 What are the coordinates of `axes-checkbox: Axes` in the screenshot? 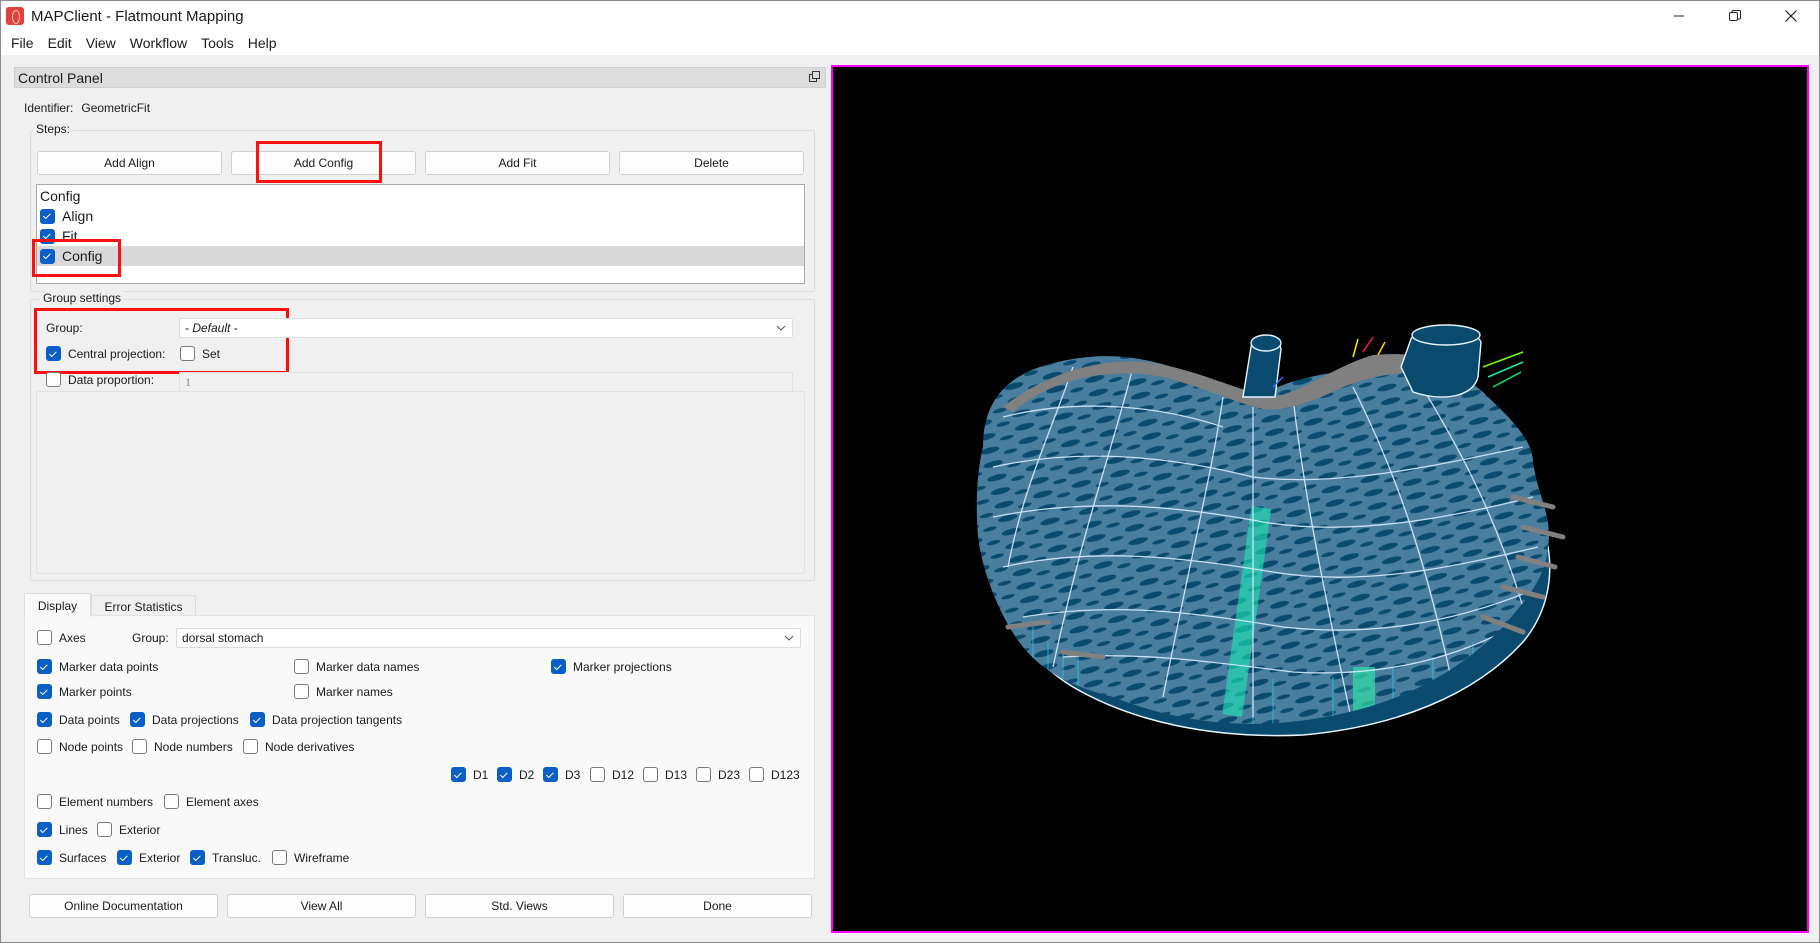 It's located at (61, 637).